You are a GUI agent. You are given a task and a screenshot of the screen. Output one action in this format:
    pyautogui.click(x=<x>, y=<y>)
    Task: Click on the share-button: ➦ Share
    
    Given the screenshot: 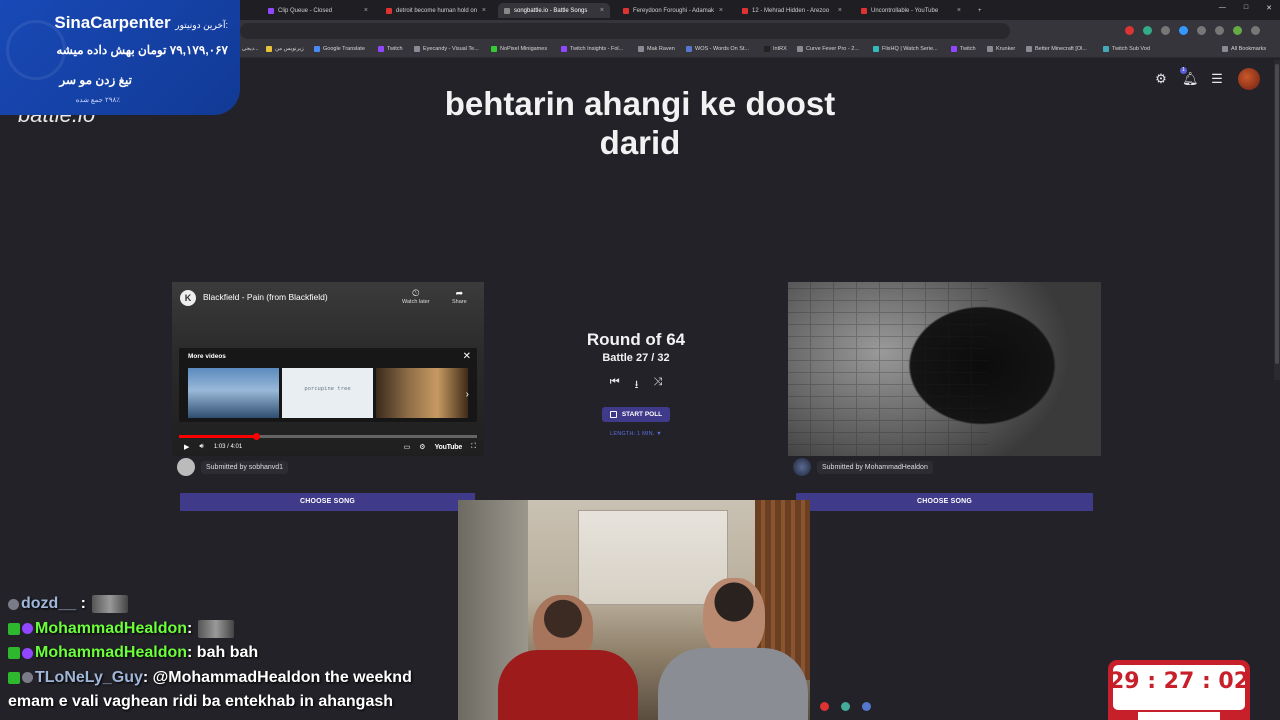 What is the action you would take?
    pyautogui.click(x=459, y=296)
    